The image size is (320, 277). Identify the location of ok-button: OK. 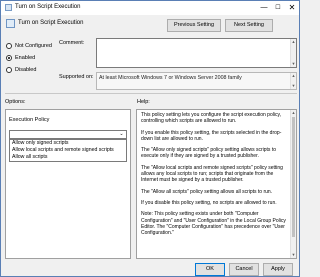
(210, 269).